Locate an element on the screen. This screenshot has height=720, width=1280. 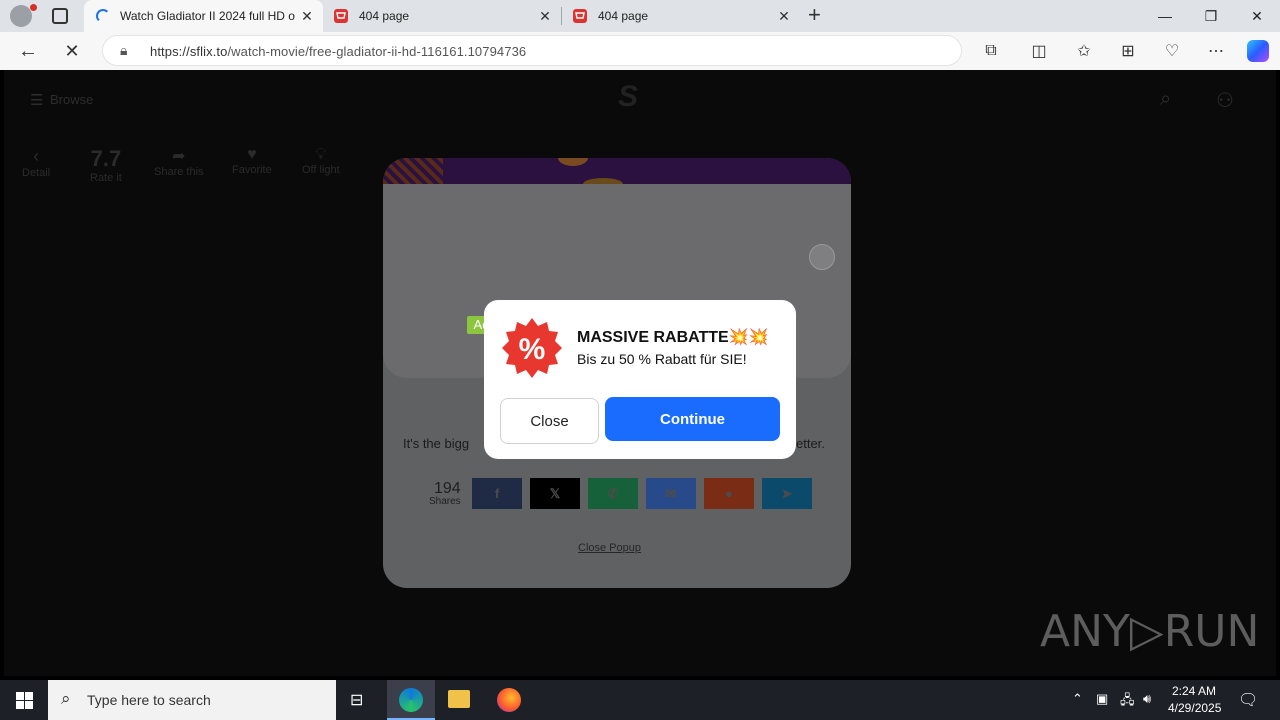
tab-title: Watch Gladiator II 2024 full HD on is located at coordinates (207, 16).